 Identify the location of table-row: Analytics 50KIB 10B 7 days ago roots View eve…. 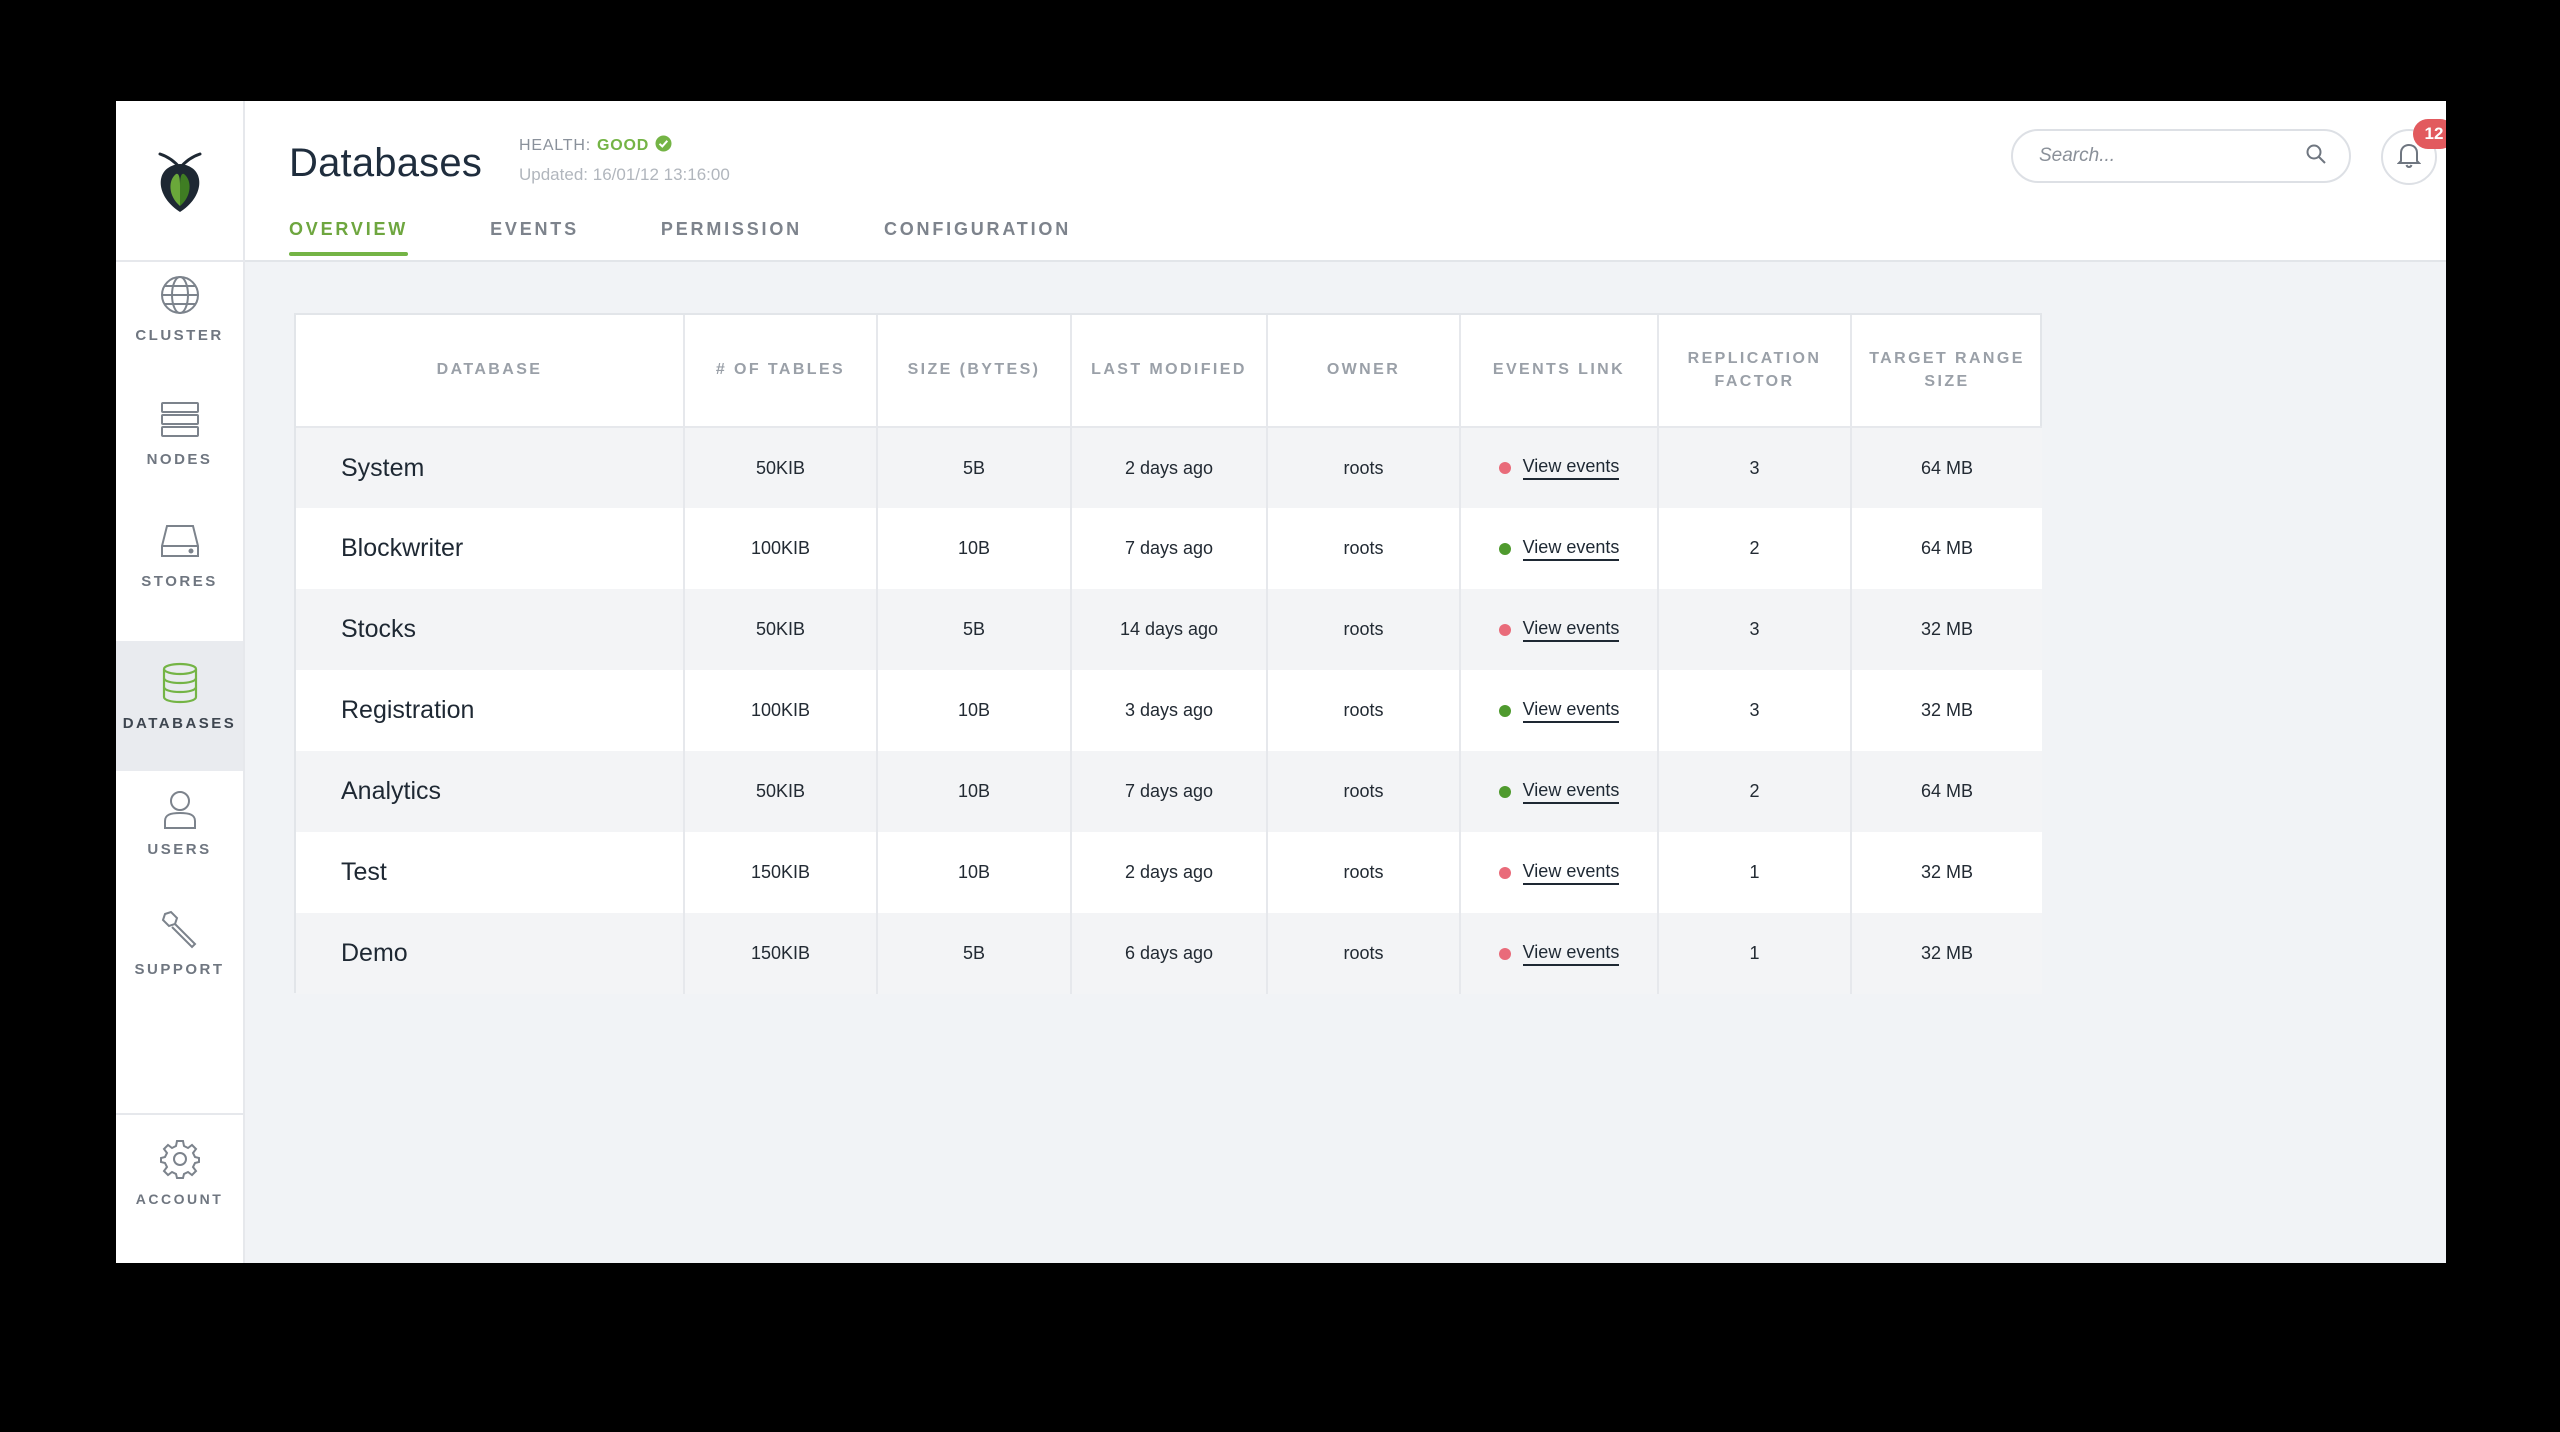
(1169, 791).